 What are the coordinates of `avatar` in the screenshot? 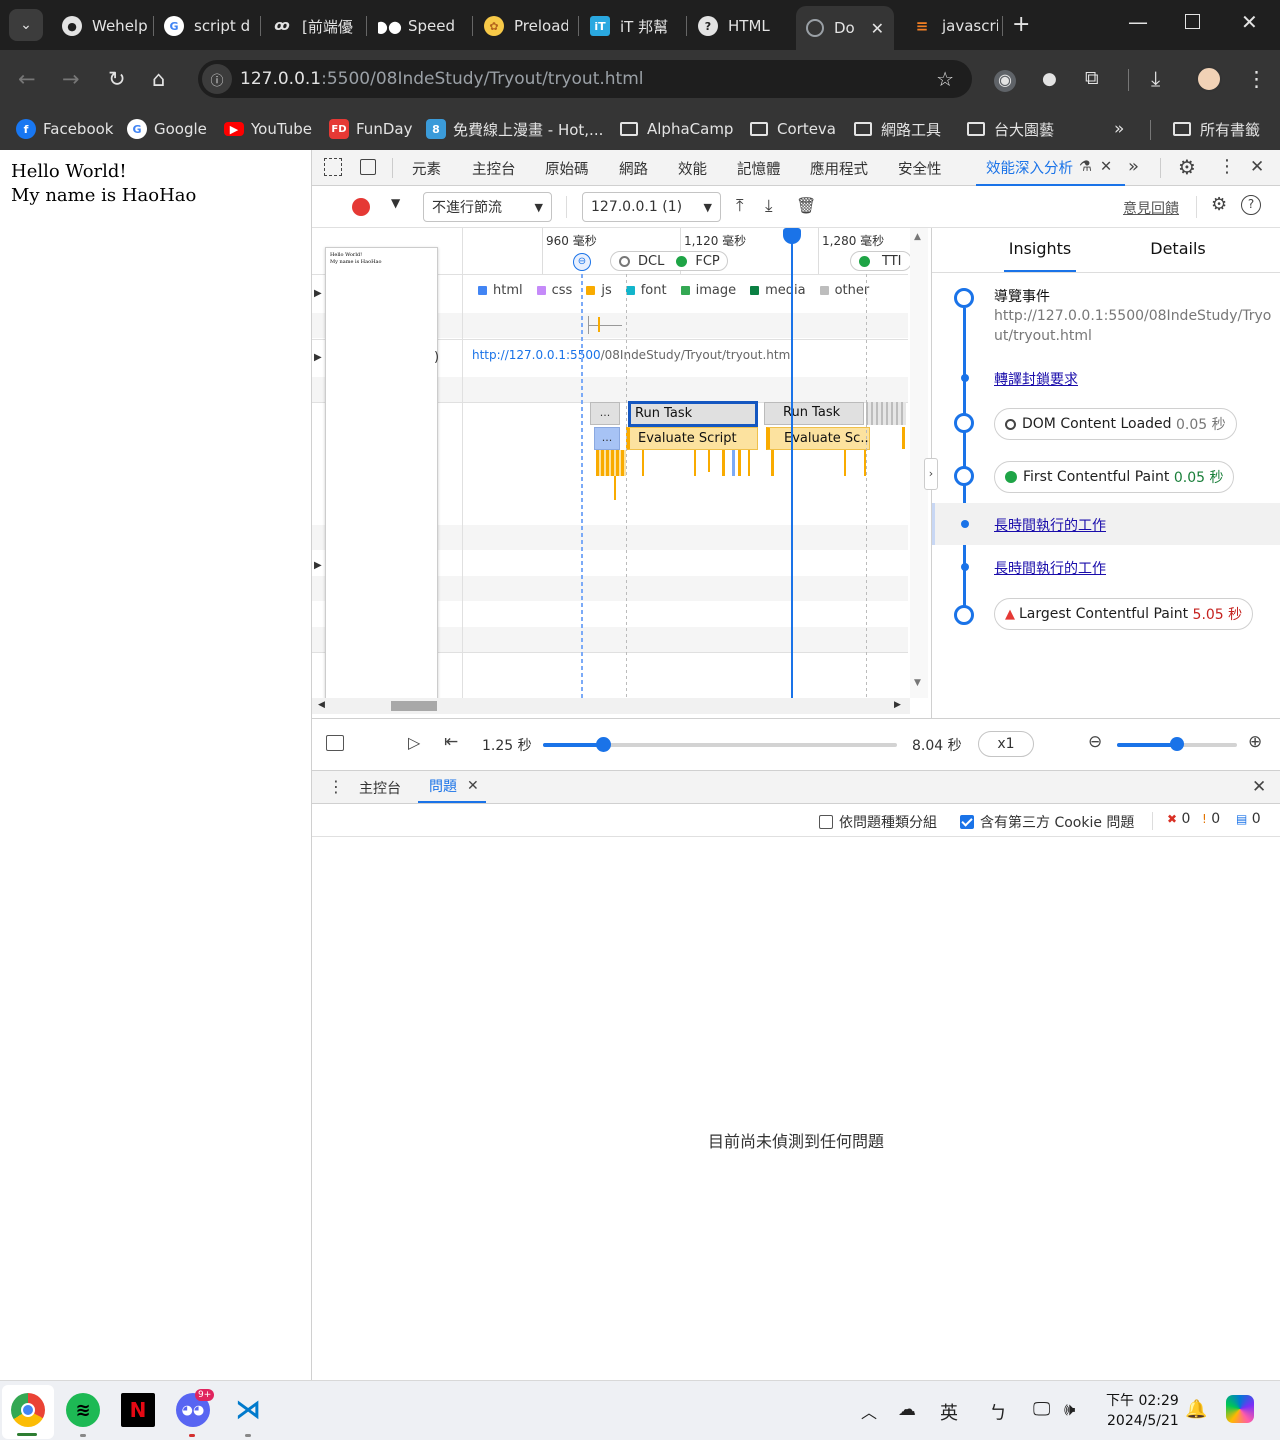 It's located at (1209, 79).